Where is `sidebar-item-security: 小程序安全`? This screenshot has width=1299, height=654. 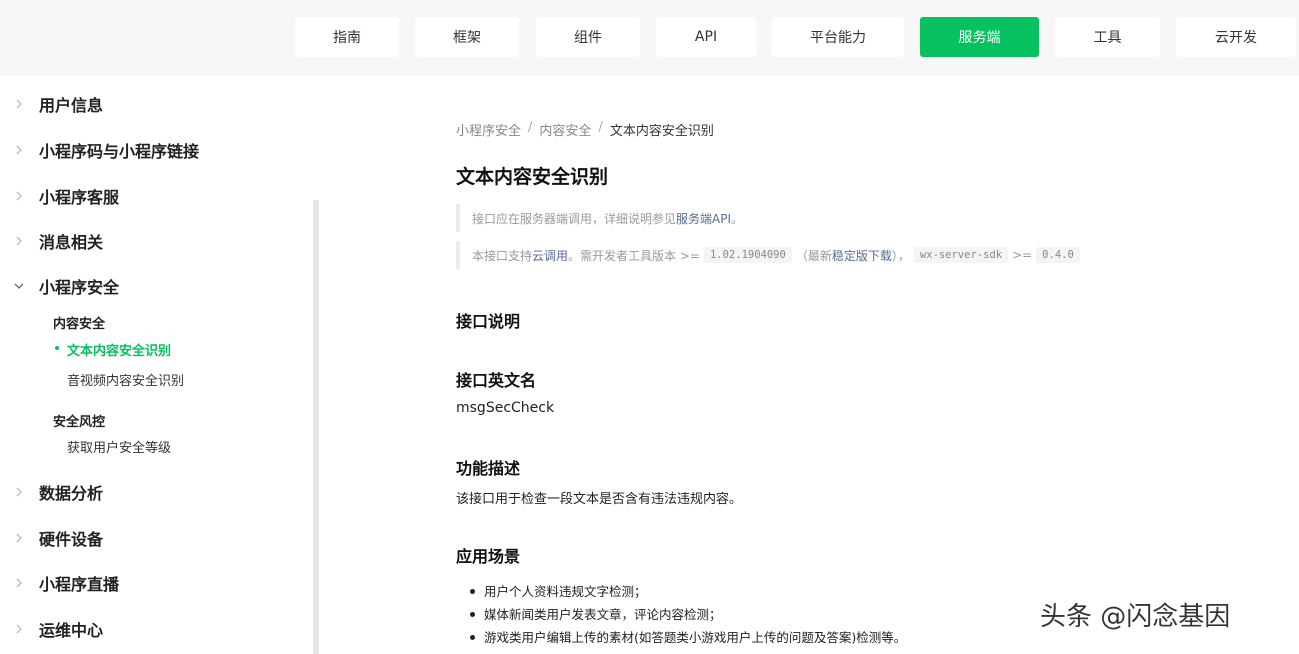 sidebar-item-security: 小程序安全 is located at coordinates (150, 286).